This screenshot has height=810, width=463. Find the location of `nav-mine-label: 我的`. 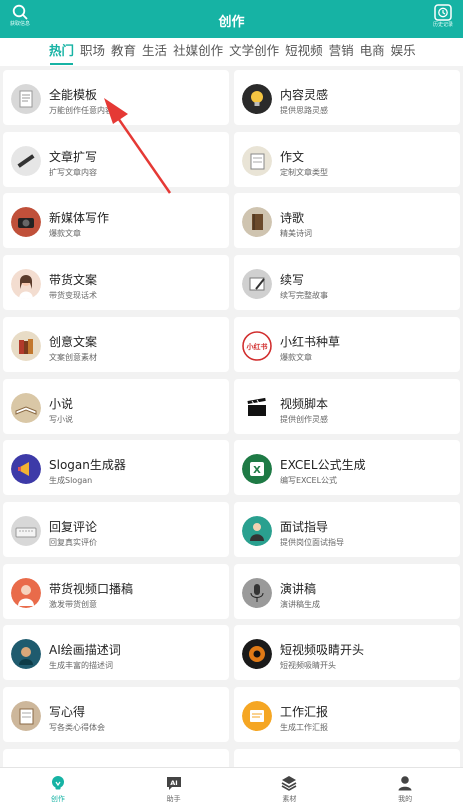

nav-mine-label: 我的 is located at coordinates (405, 799).